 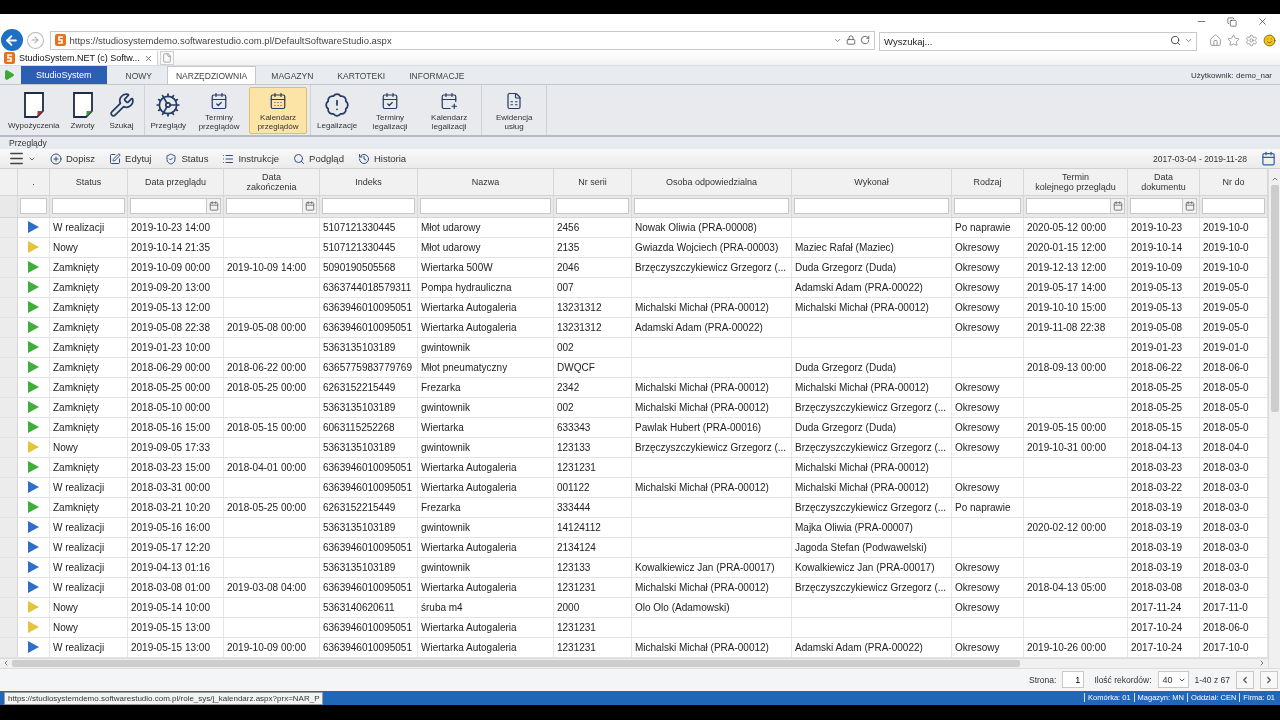 What do you see at coordinates (369, 427) in the screenshot?
I see `table-cell: 6063115252268` at bounding box center [369, 427].